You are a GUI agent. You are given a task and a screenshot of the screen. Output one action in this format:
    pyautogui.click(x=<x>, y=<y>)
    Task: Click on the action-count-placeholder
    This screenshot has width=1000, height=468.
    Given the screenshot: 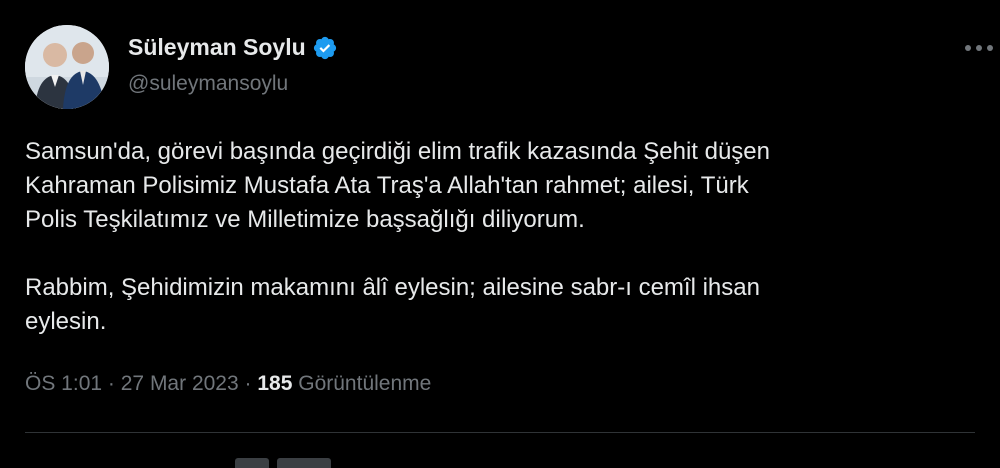 What is the action you would take?
    pyautogui.click(x=252, y=463)
    